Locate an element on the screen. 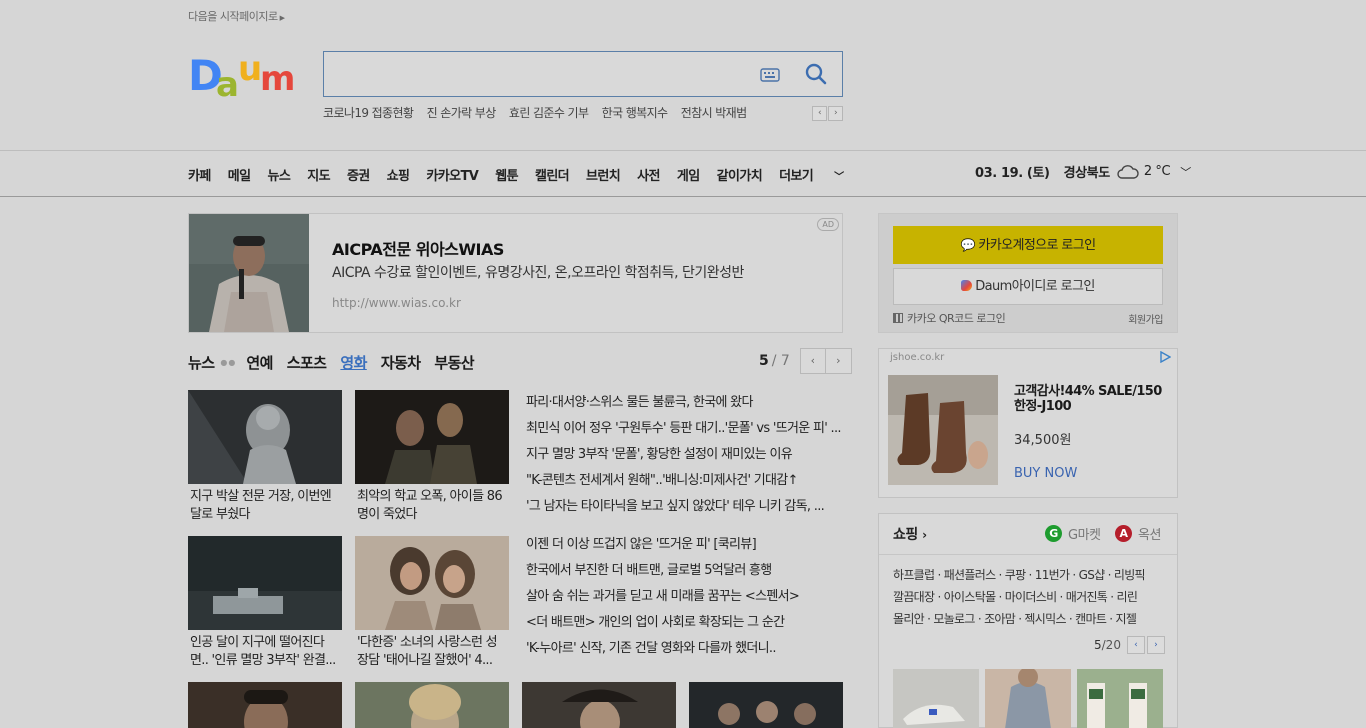  tab-entertainment: 연예 is located at coordinates (259, 362).